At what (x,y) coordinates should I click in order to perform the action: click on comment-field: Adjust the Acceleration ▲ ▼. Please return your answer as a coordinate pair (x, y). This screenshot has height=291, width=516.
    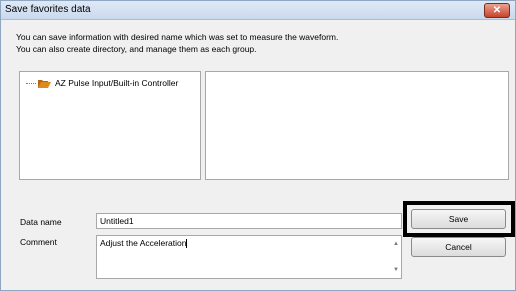
    Looking at the image, I should click on (249, 257).